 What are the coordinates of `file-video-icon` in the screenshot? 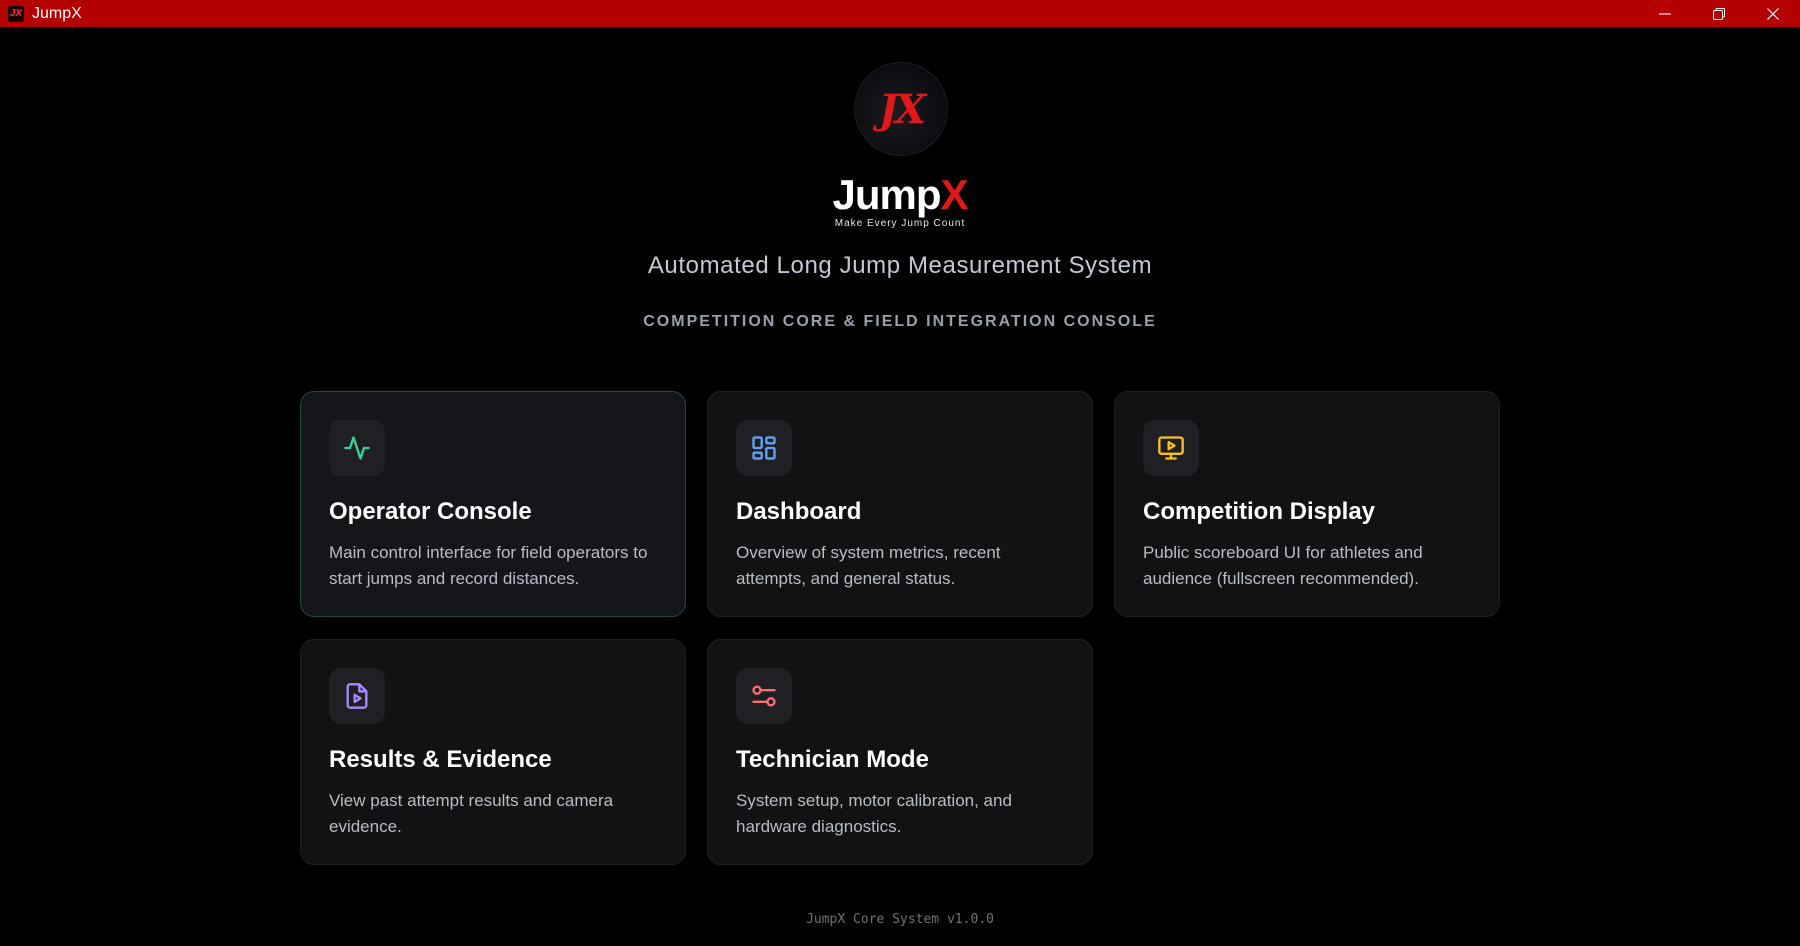 It's located at (357, 696).